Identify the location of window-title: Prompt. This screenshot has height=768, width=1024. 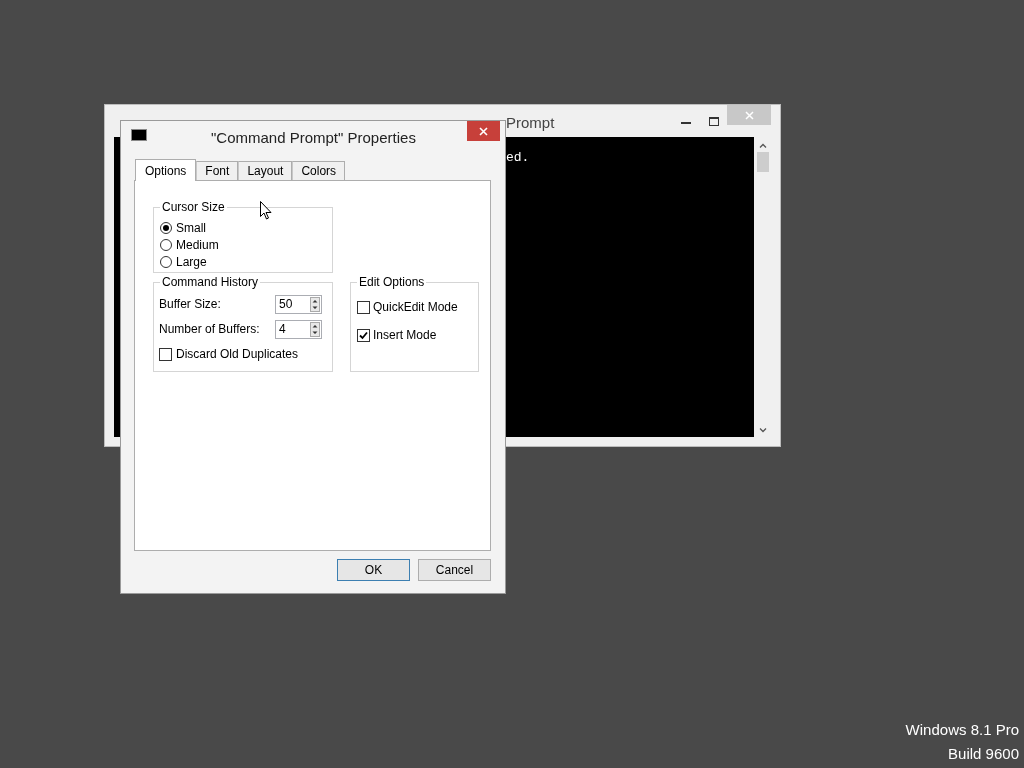
(530, 123).